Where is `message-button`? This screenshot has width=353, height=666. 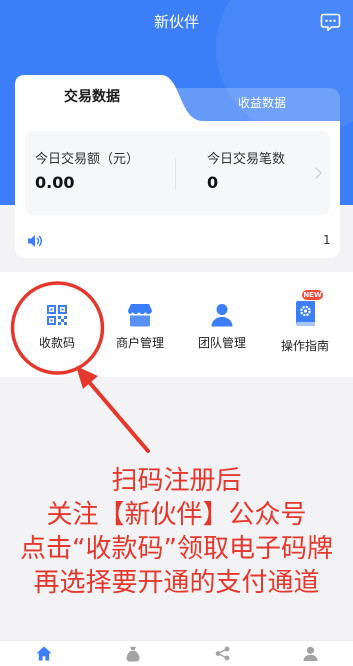
message-button is located at coordinates (330, 22).